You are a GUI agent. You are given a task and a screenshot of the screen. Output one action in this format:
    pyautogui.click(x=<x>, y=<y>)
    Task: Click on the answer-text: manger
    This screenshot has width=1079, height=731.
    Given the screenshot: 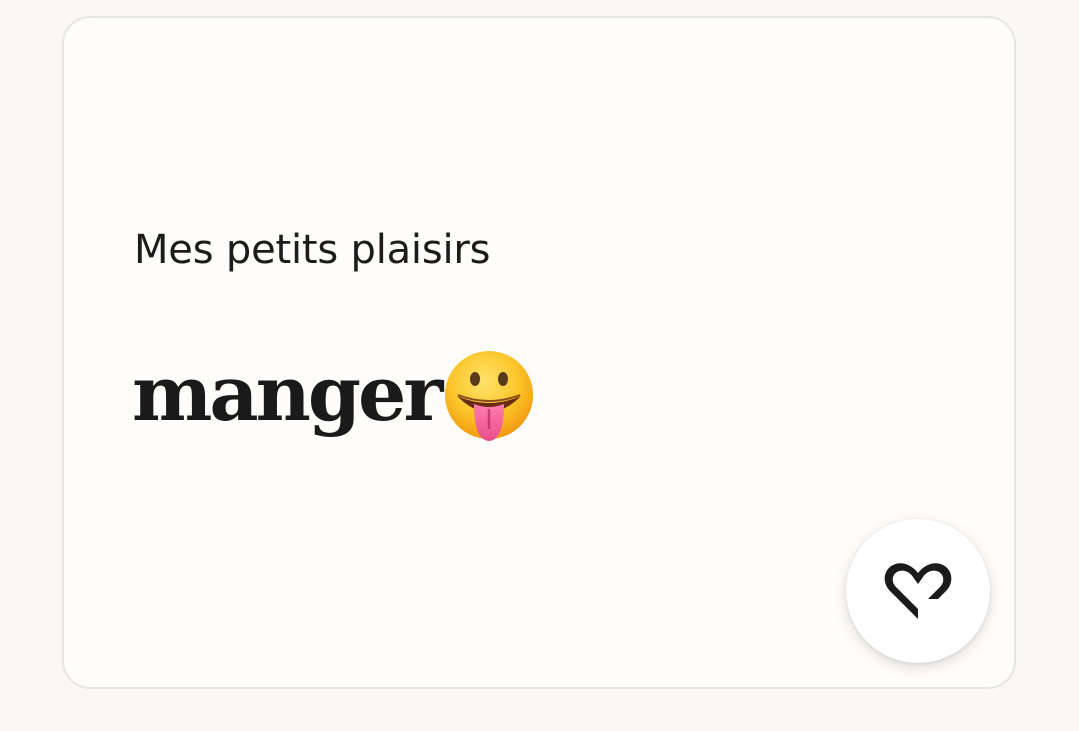 What is the action you would take?
    pyautogui.click(x=287, y=393)
    